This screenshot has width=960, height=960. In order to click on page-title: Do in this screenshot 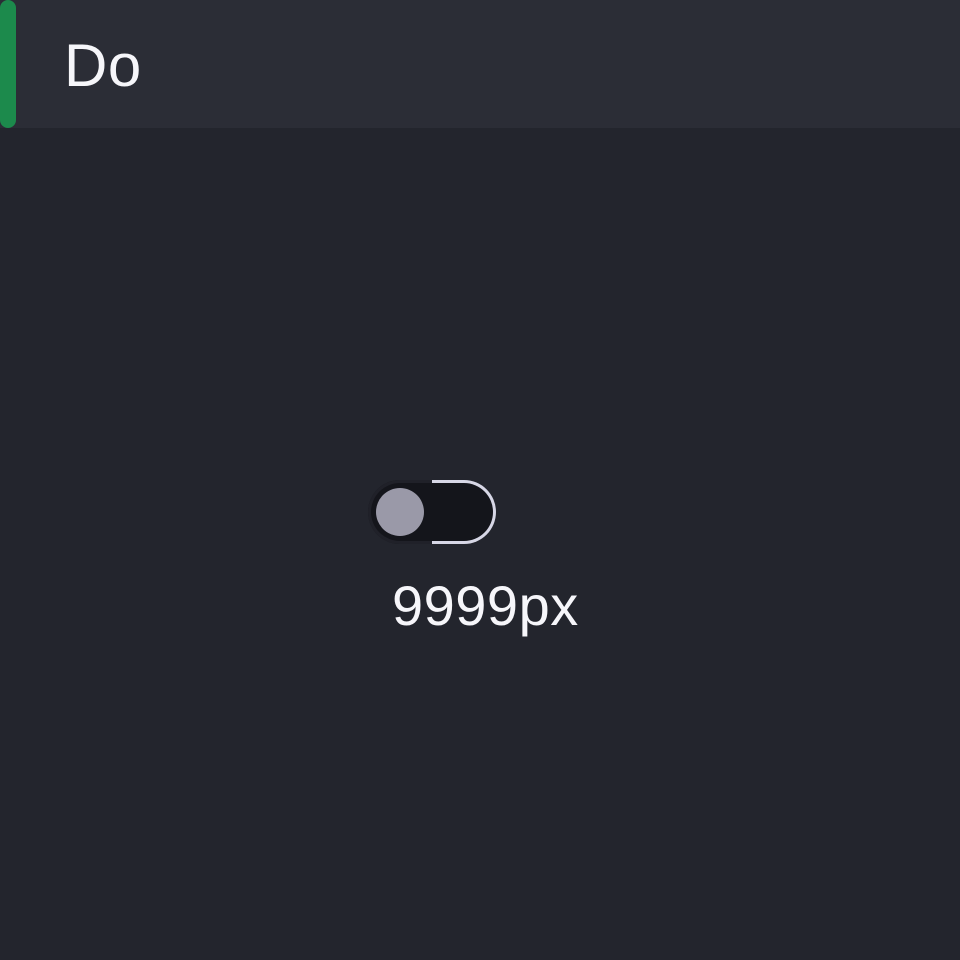, I will do `click(103, 65)`.